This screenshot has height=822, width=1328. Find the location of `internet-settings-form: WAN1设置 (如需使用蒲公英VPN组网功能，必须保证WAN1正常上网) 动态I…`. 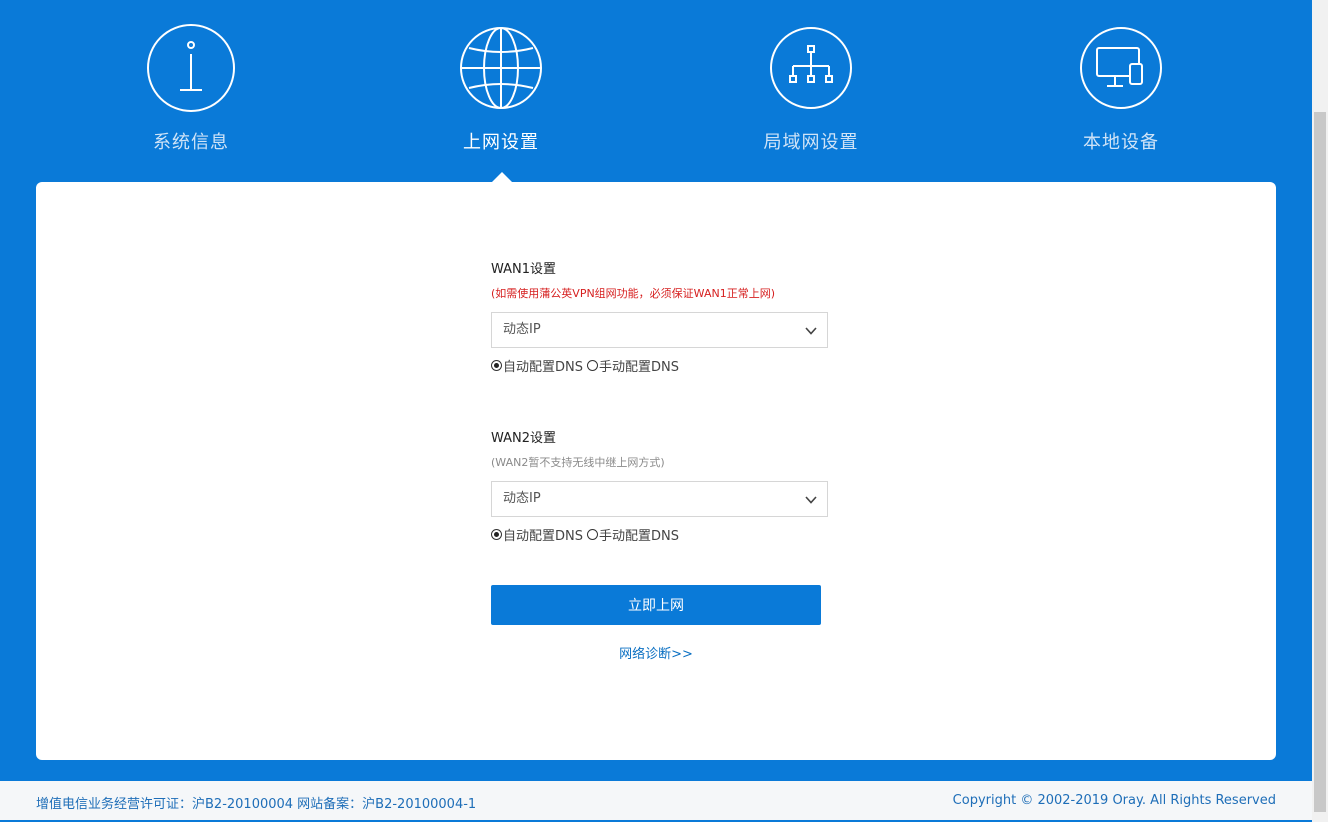

internet-settings-form: WAN1设置 (如需使用蒲公英VPN组网功能，必须保证WAN1正常上网) 动态I… is located at coordinates (661, 461).